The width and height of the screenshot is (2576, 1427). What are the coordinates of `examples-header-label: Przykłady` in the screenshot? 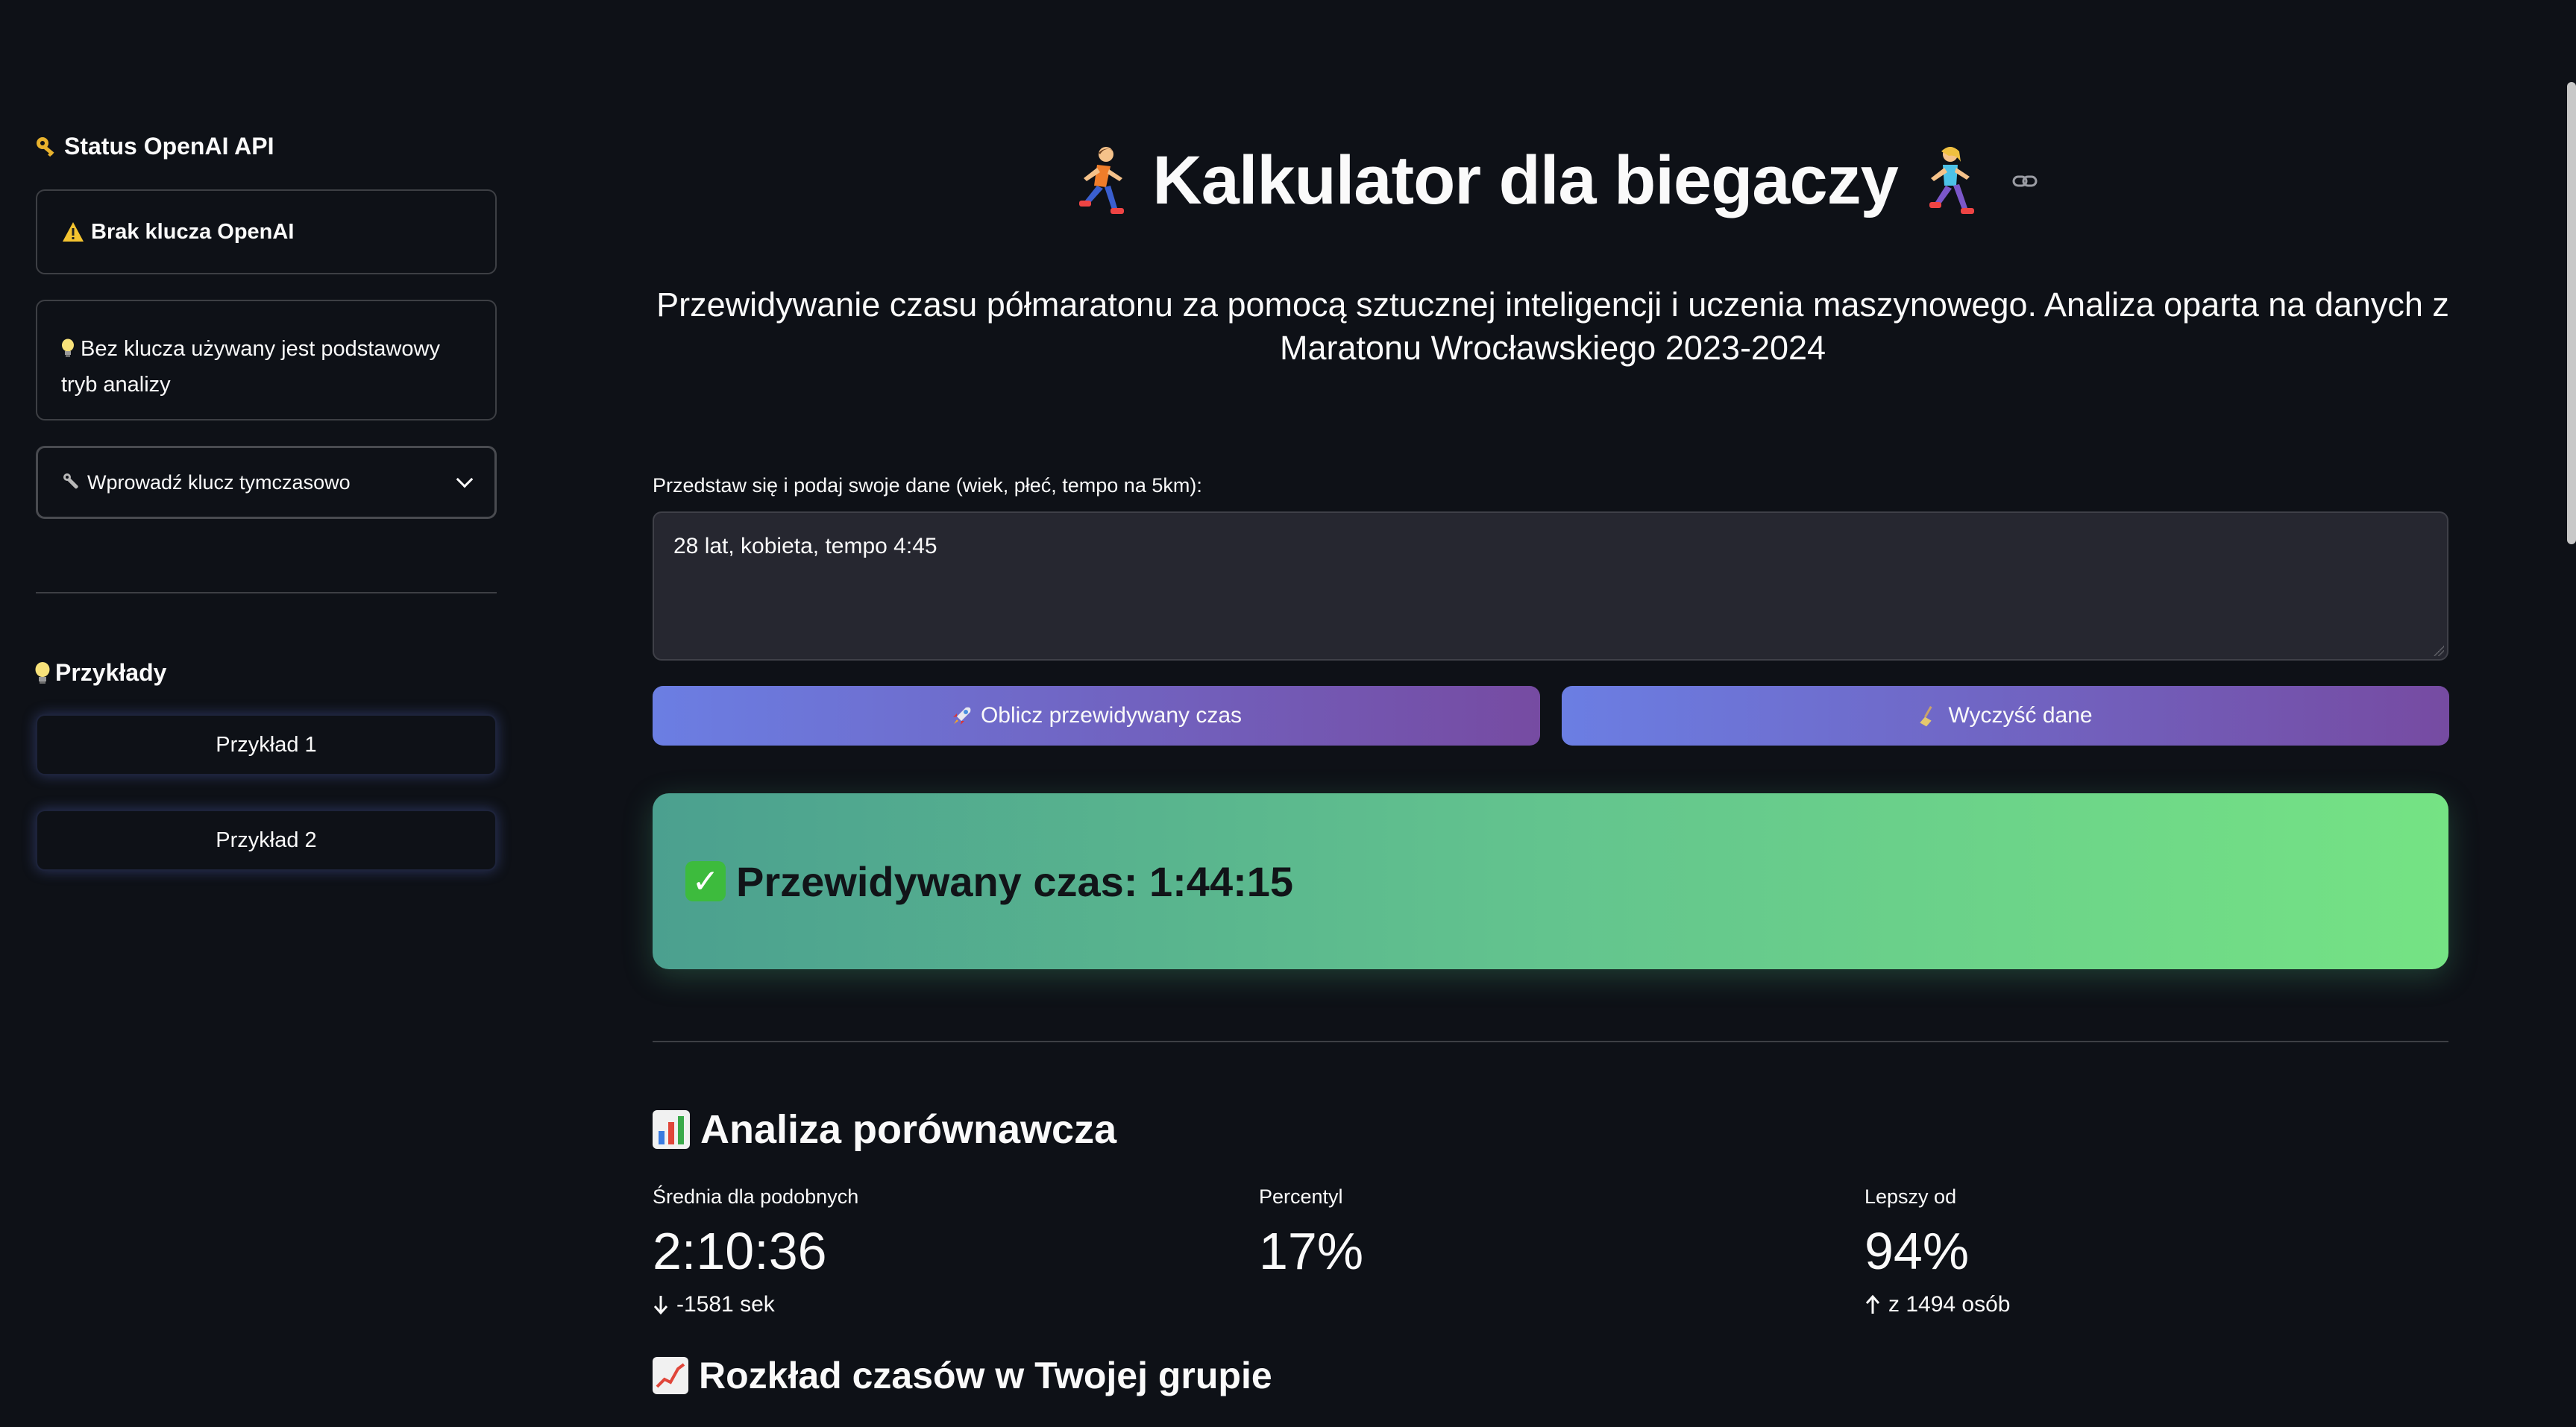 It's located at (111, 673).